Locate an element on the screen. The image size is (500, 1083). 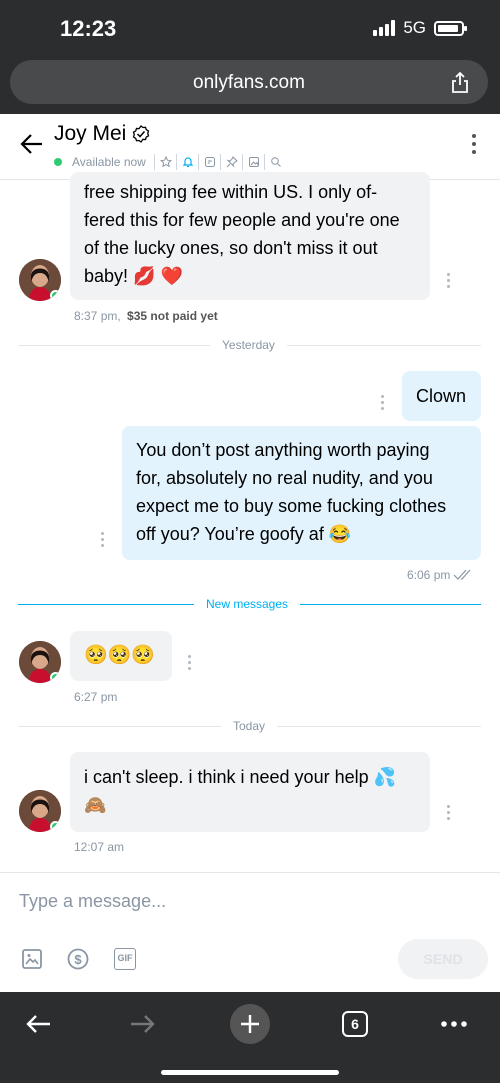
message-text: 🥺🥺🥺 is located at coordinates (119, 655).